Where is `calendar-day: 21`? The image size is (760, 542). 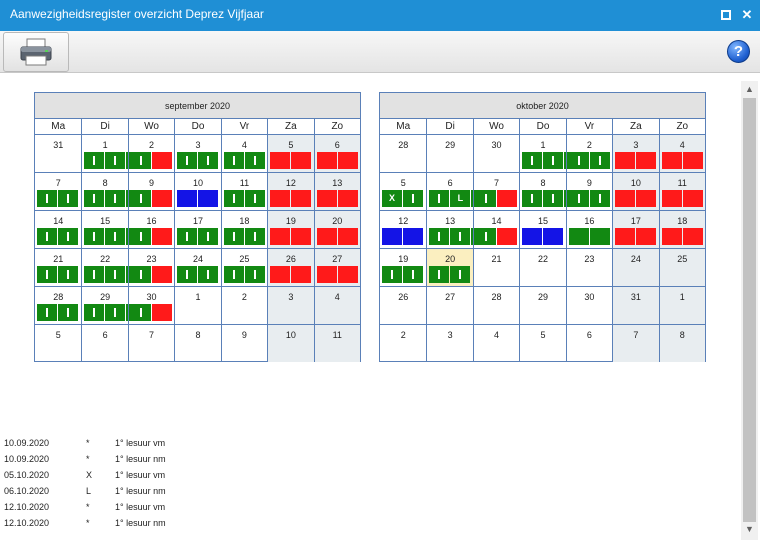 calendar-day: 21 is located at coordinates (58, 267).